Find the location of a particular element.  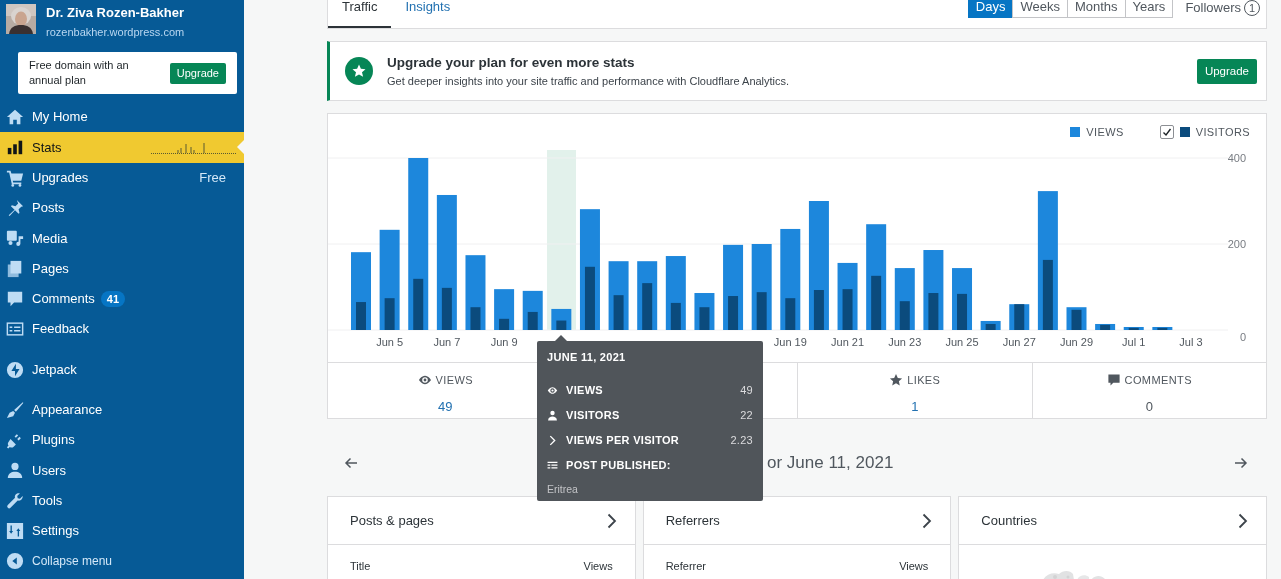

stat-label: COMMENTS is located at coordinates (1158, 380).